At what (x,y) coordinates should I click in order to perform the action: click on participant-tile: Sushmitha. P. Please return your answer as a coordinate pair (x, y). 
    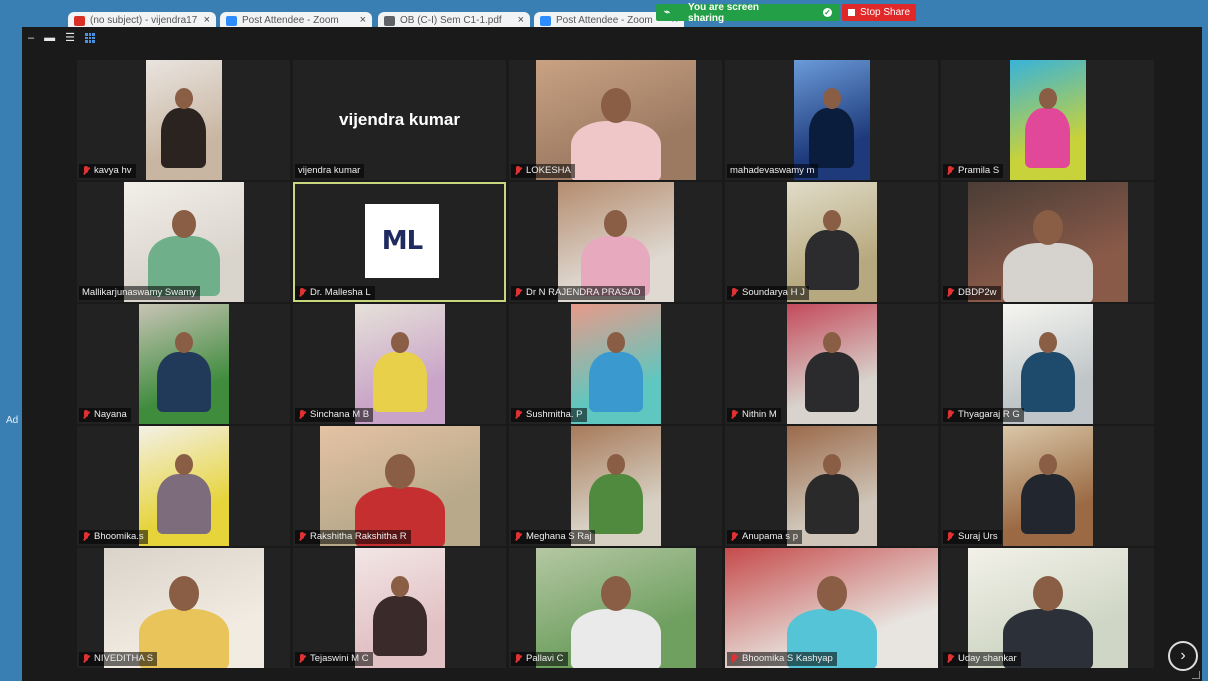
    Looking at the image, I should click on (615, 364).